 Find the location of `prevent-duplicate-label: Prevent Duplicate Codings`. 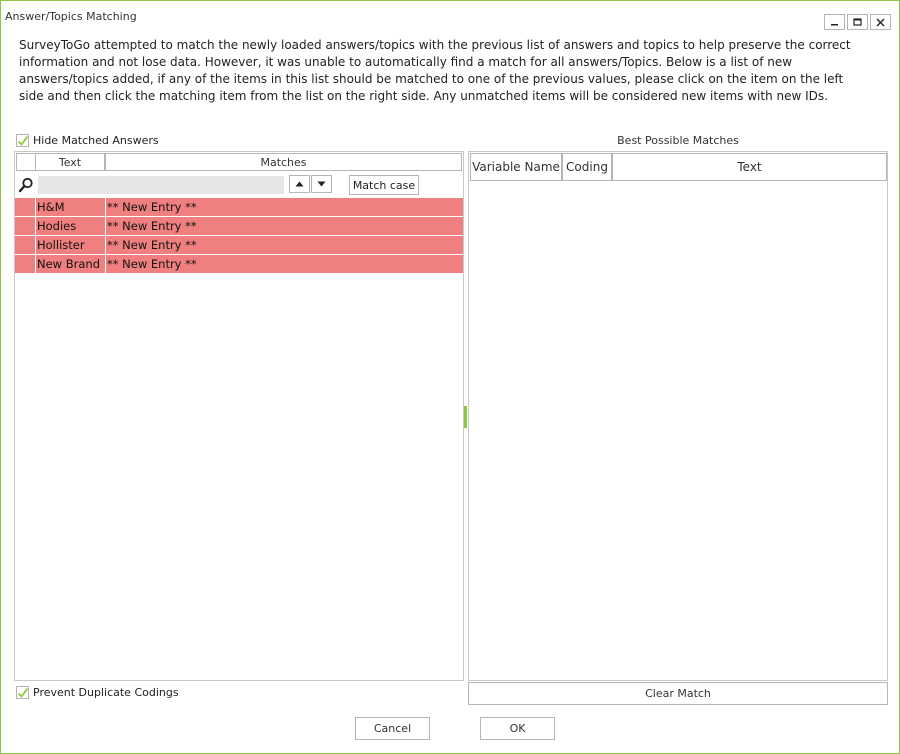

prevent-duplicate-label: Prevent Duplicate Codings is located at coordinates (106, 692).